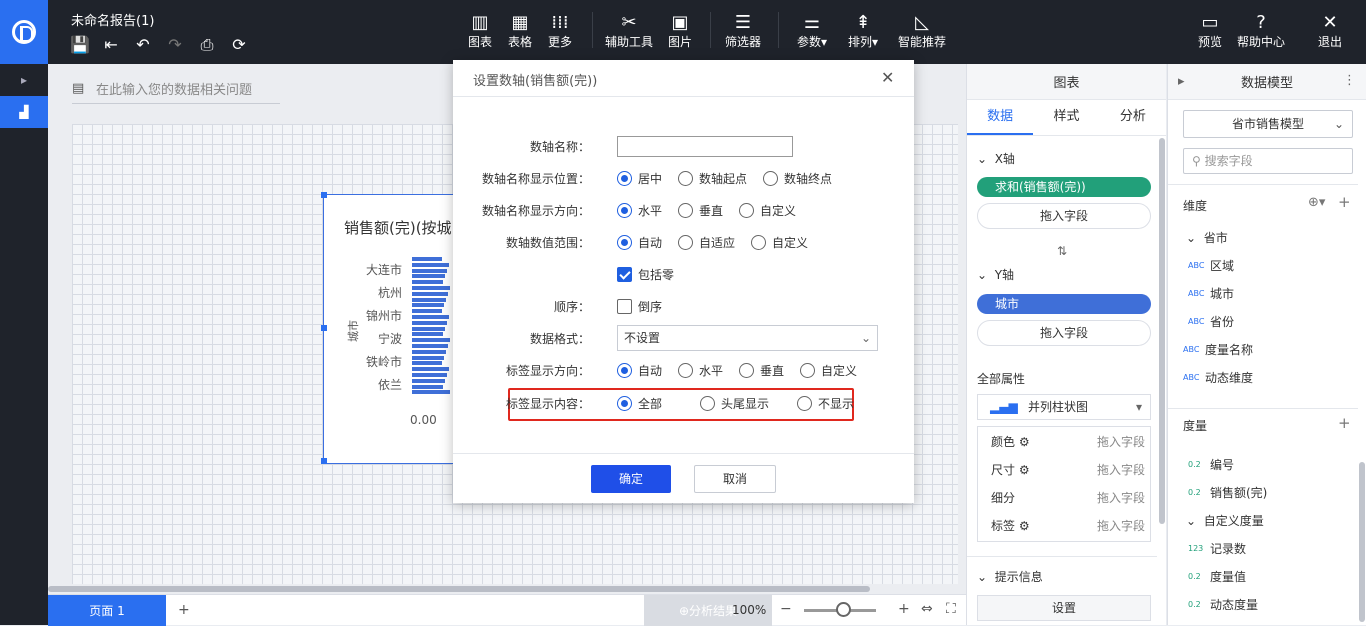  I want to click on radio-range-custom: 自定义, so click(779, 242).